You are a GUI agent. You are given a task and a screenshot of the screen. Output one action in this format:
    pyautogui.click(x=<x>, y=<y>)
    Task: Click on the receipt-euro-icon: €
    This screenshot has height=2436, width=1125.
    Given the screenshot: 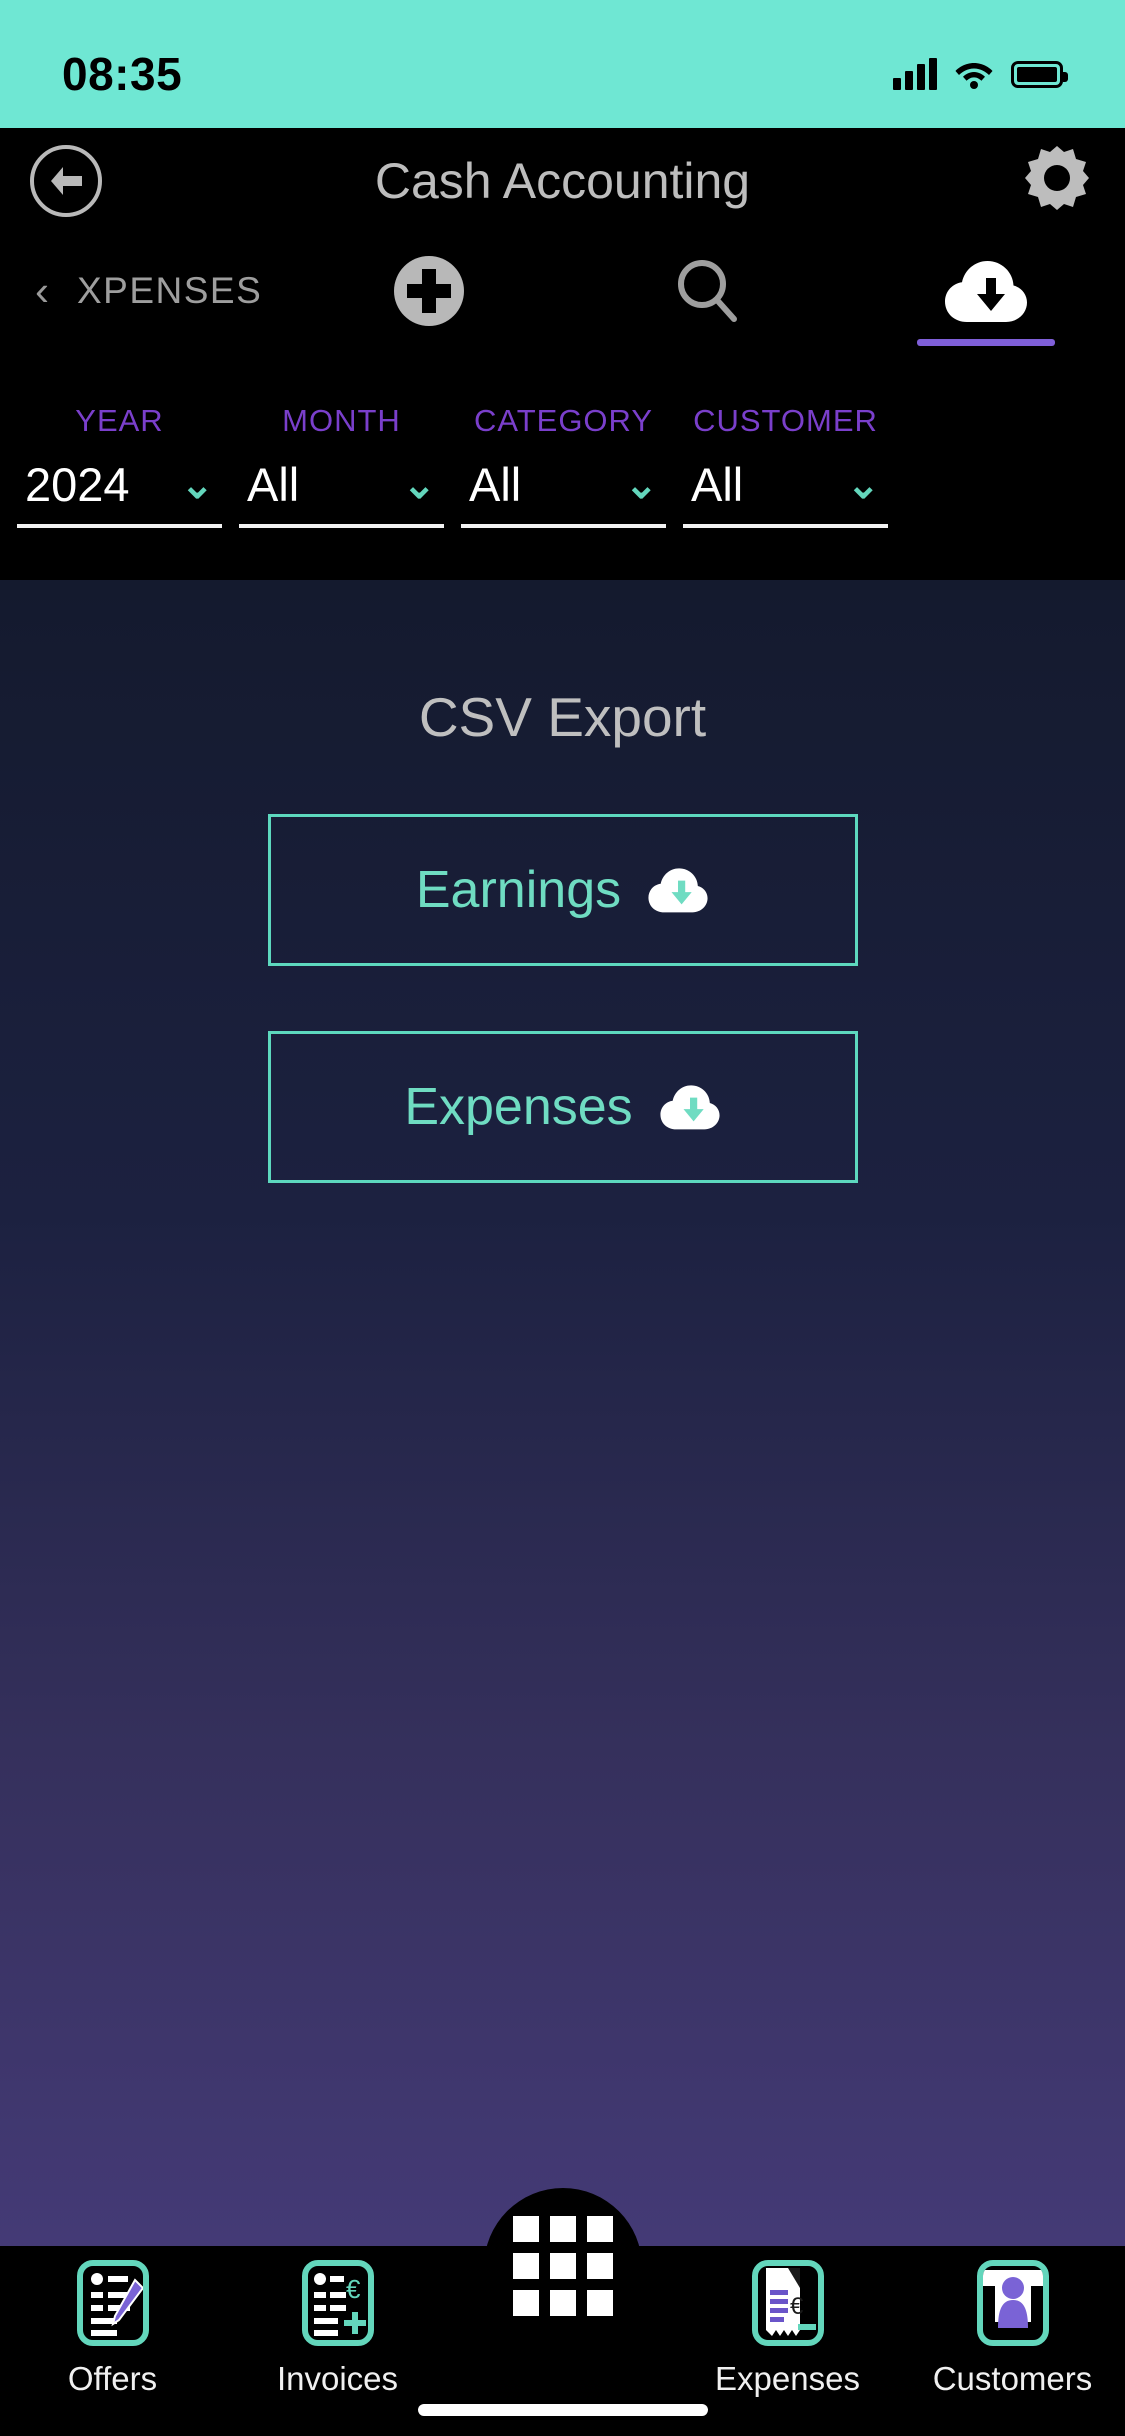 What is the action you would take?
    pyautogui.click(x=787, y=2303)
    